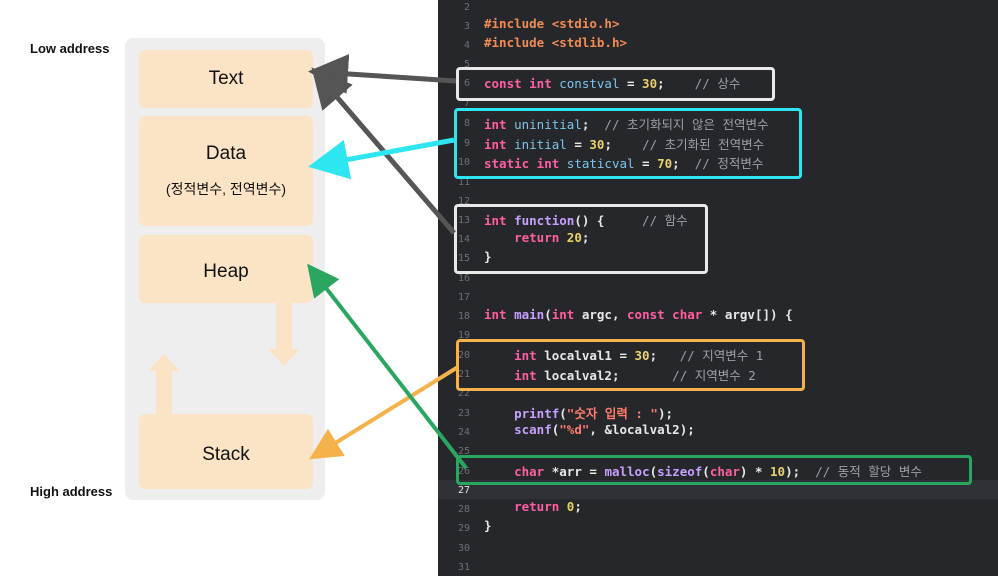 The width and height of the screenshot is (998, 576). What do you see at coordinates (226, 171) in the screenshot?
I see `data-segment: Data (정적변수, 전역변수)` at bounding box center [226, 171].